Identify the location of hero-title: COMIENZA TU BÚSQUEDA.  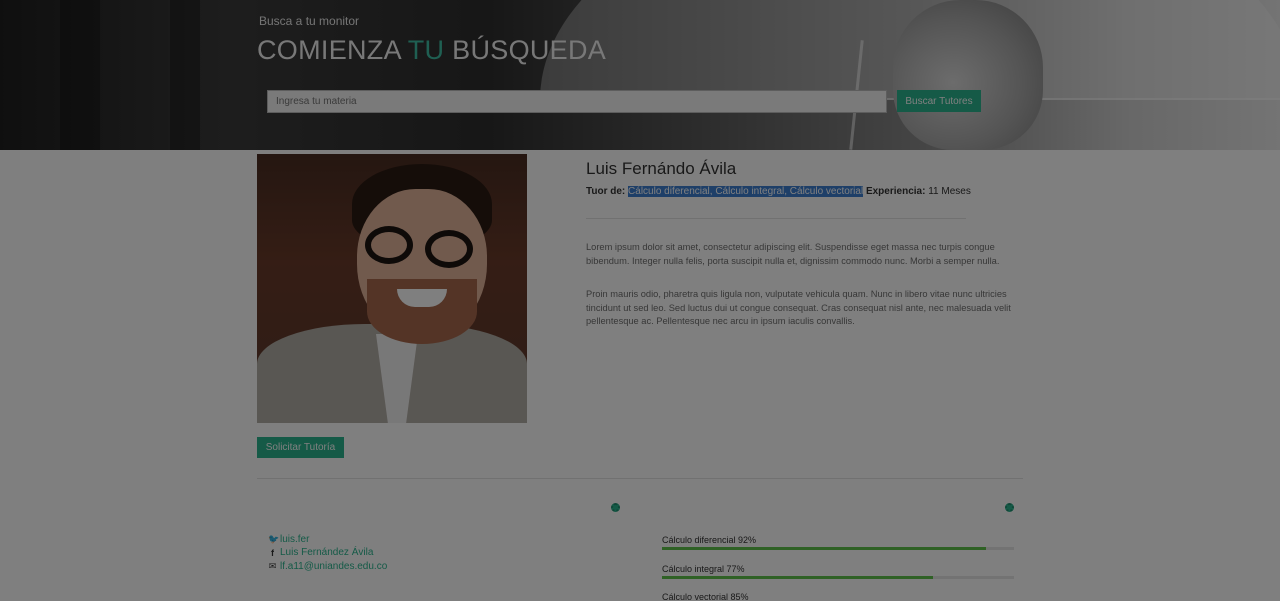
(431, 50).